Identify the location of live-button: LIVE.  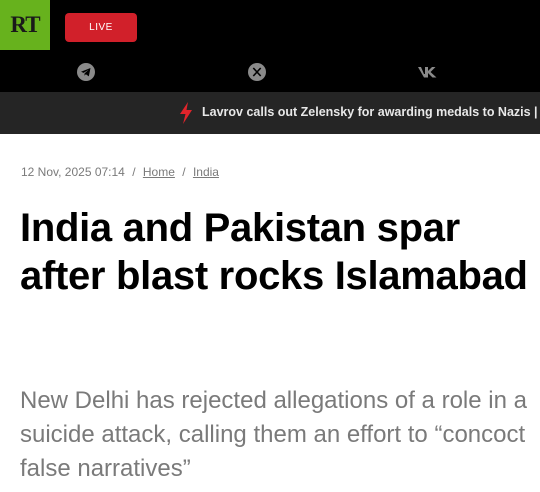
(101, 27).